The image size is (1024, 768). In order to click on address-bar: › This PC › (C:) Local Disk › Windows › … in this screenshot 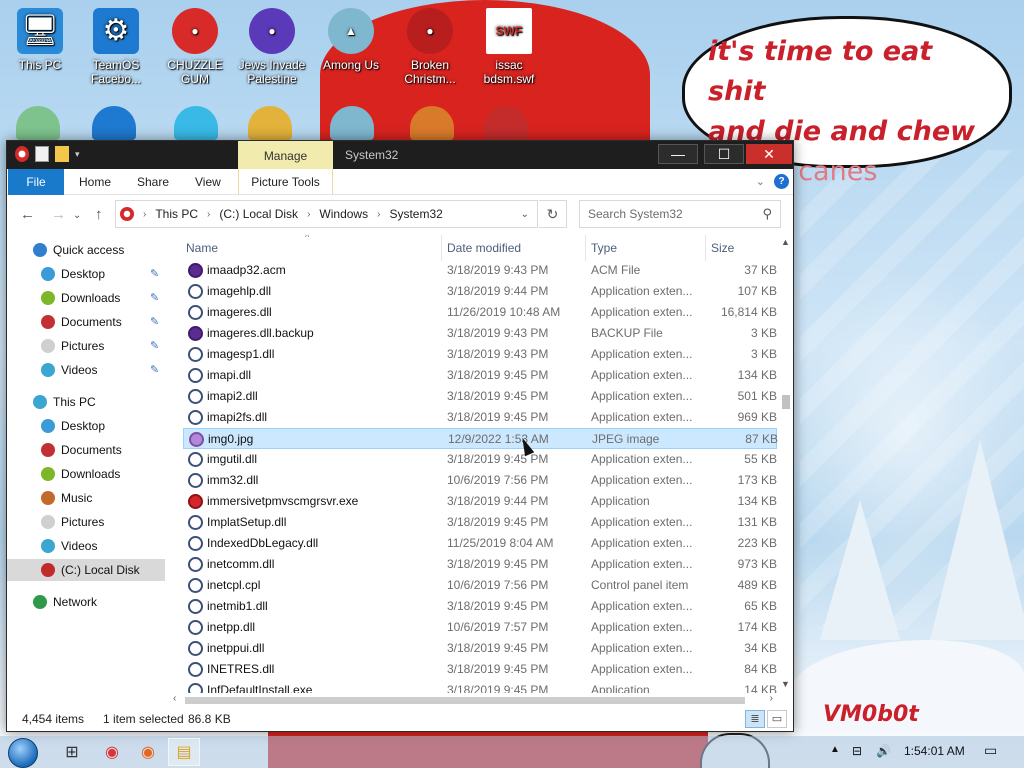, I will do `click(326, 214)`.